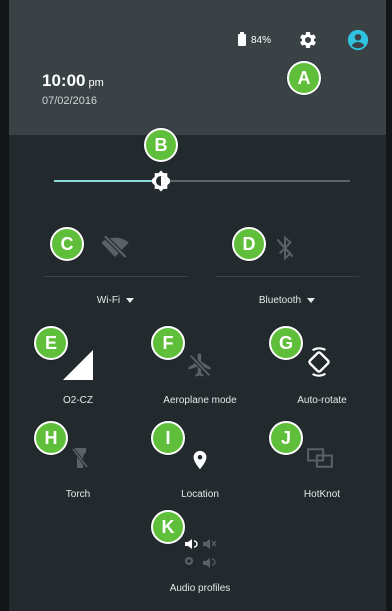 The image size is (392, 611). Describe the element at coordinates (78, 400) in the screenshot. I see `mobile-network-label: O2-CZ` at that location.